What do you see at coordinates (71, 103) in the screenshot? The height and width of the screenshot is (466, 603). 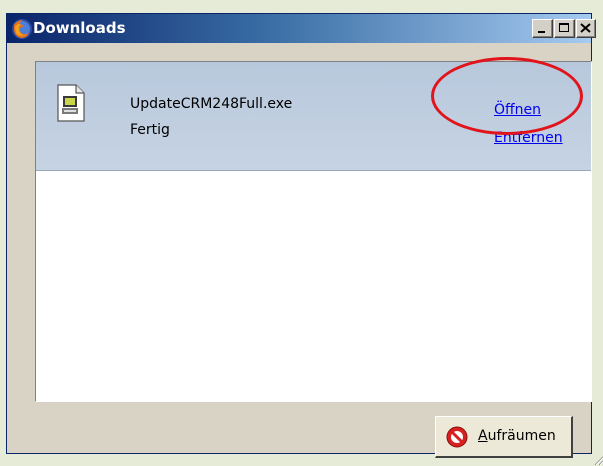 I see `installer-file-icon` at bounding box center [71, 103].